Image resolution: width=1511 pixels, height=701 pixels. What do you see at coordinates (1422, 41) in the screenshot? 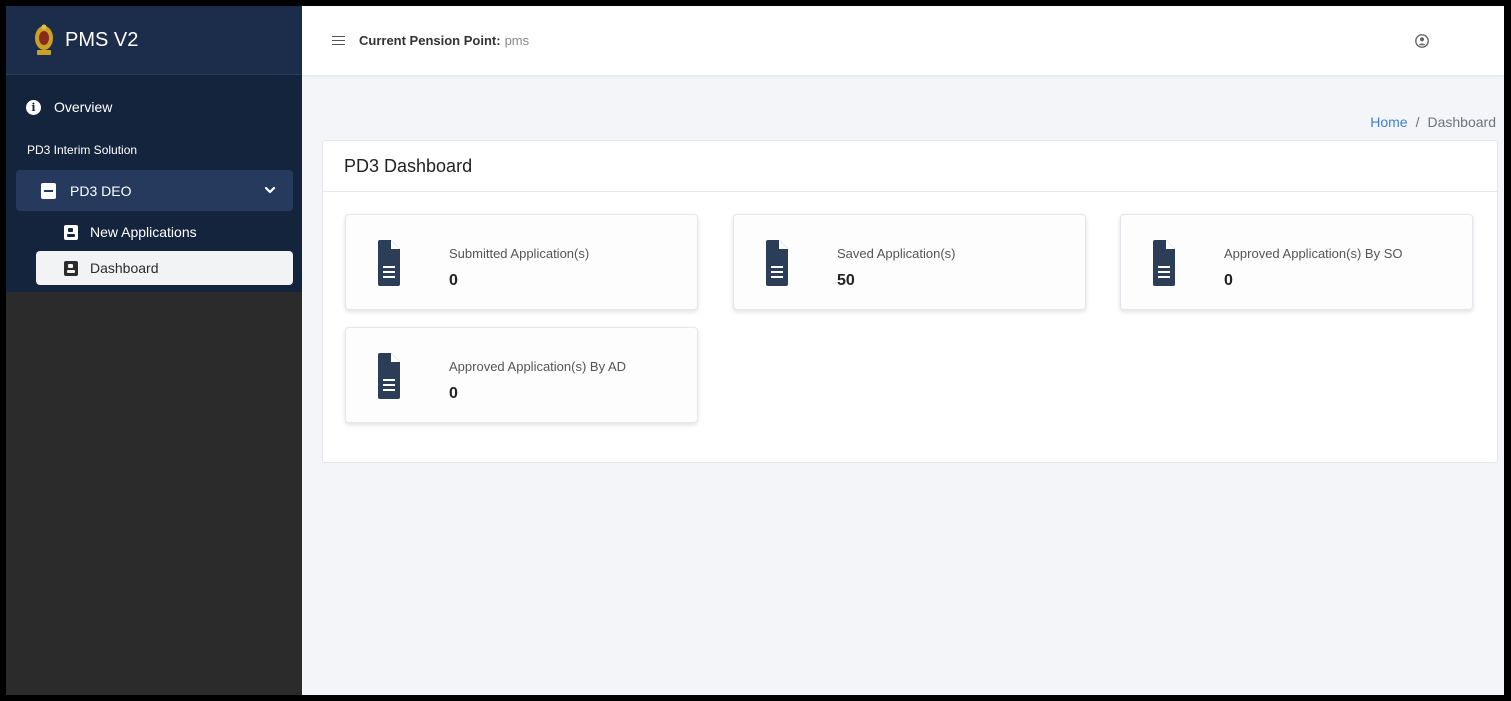
I see `user-circle-icon` at bounding box center [1422, 41].